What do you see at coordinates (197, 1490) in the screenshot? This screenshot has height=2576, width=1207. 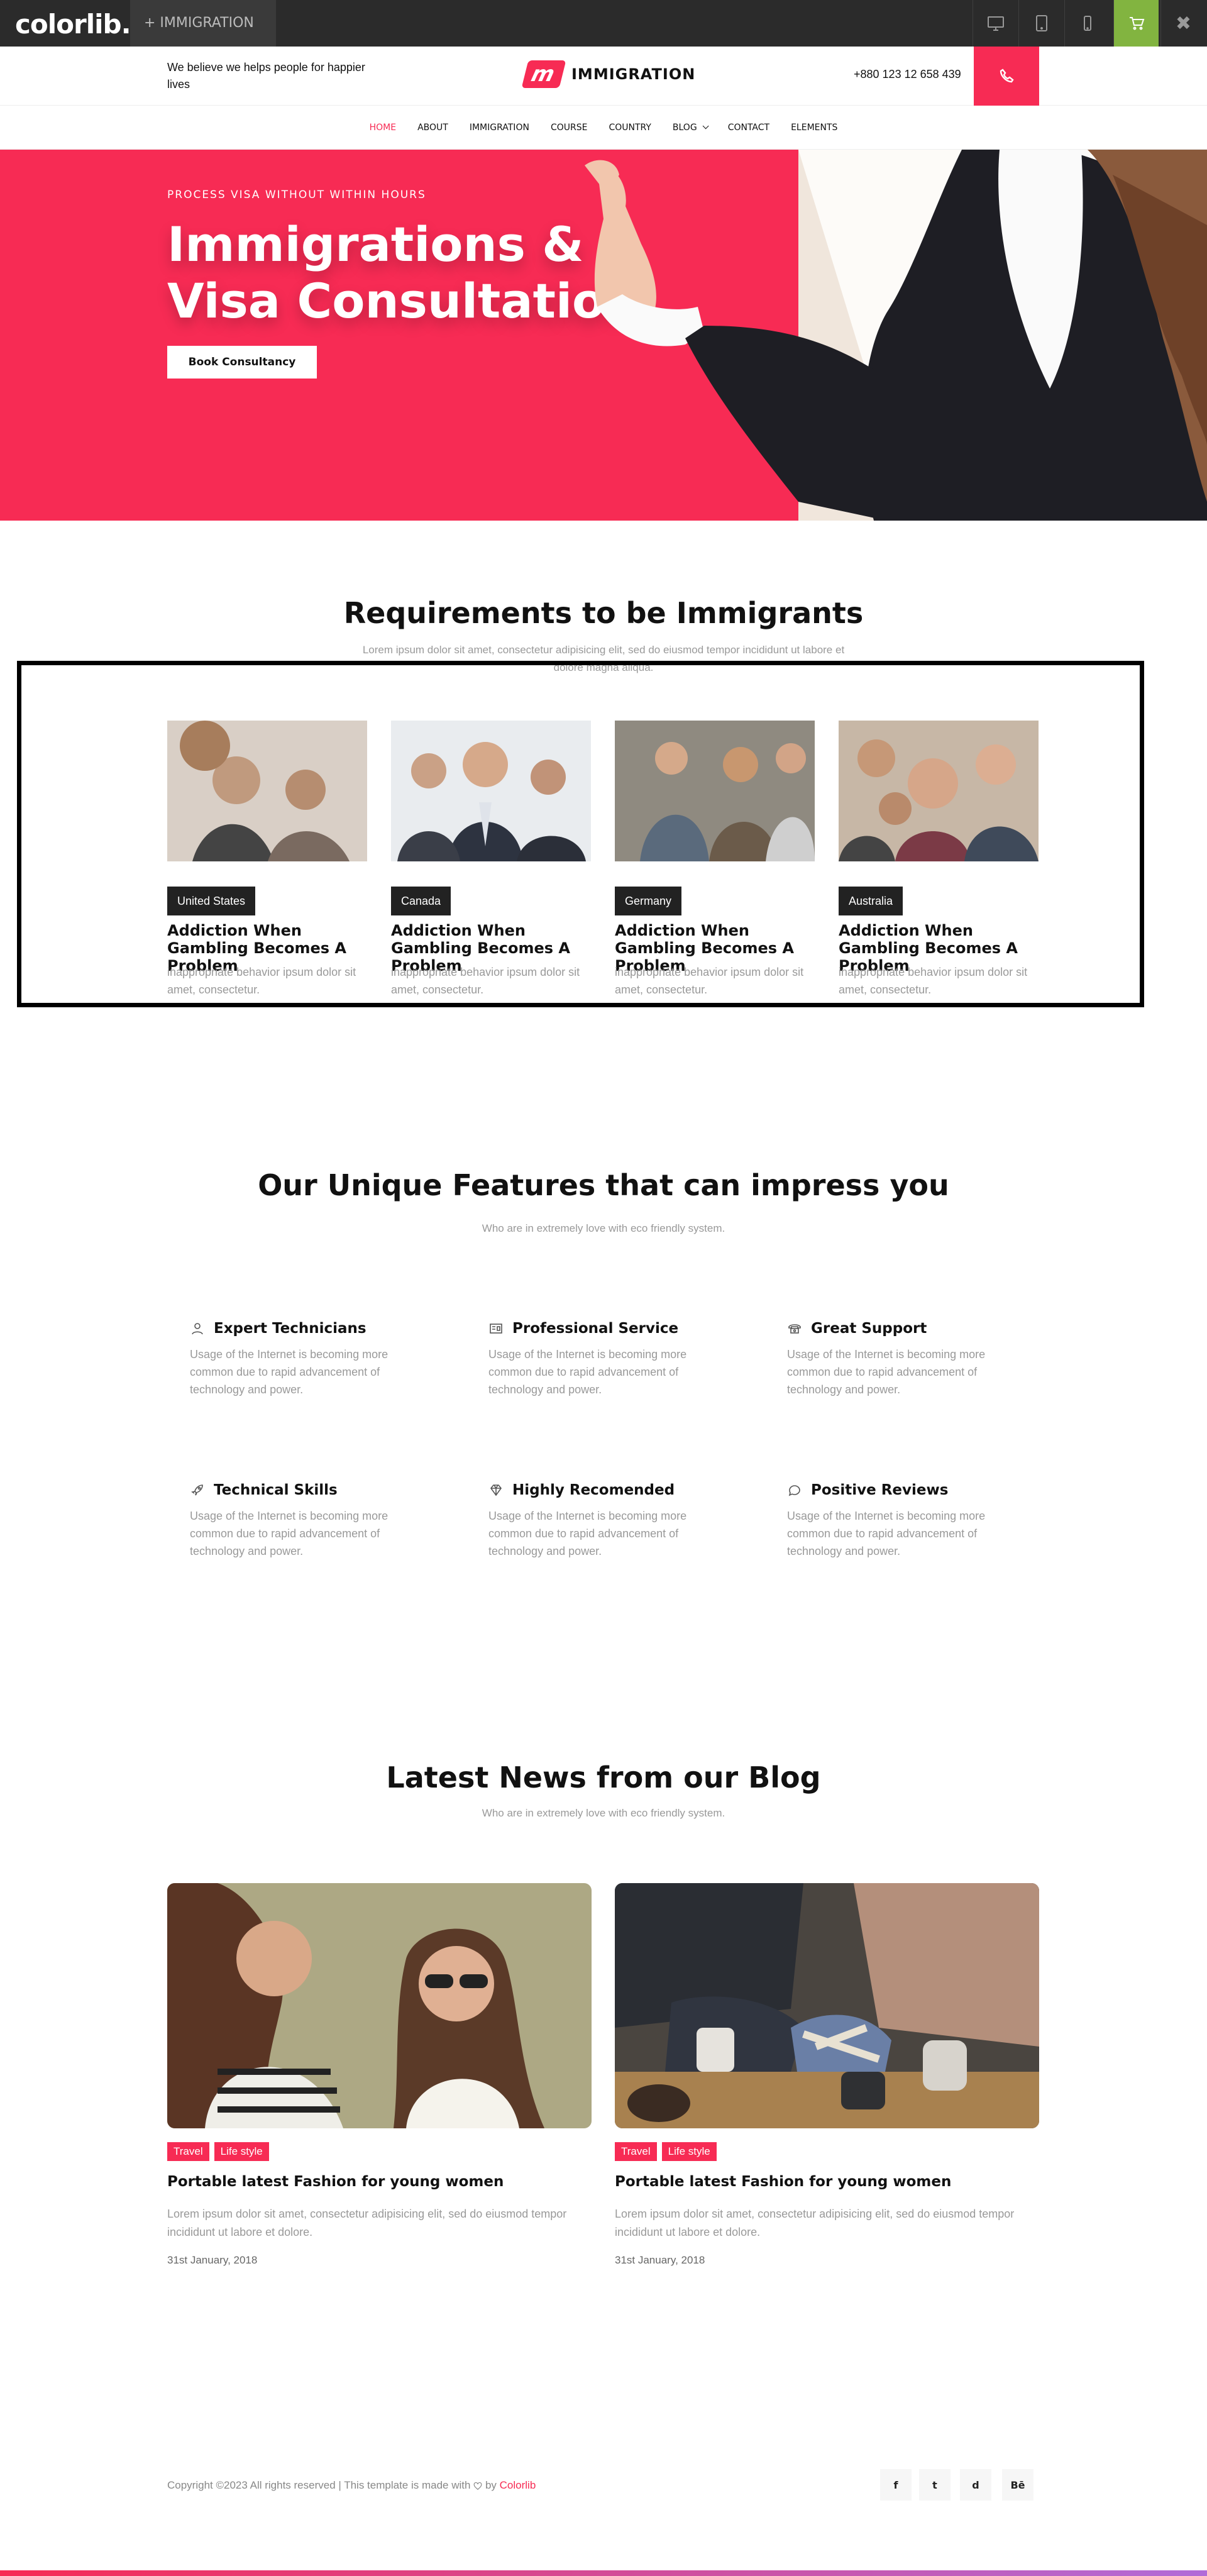 I see `rocket-icon` at bounding box center [197, 1490].